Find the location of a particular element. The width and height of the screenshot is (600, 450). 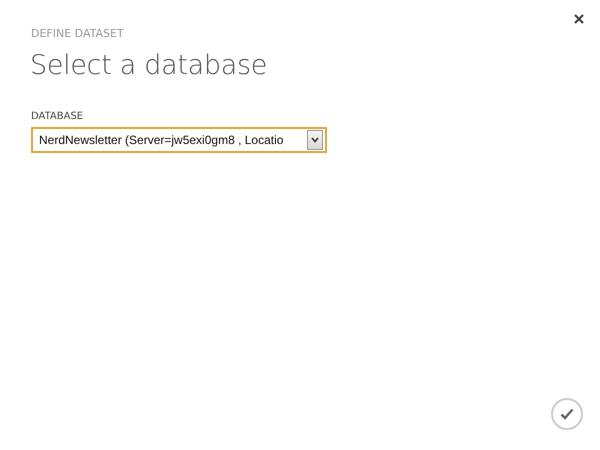

close-button is located at coordinates (579, 19).